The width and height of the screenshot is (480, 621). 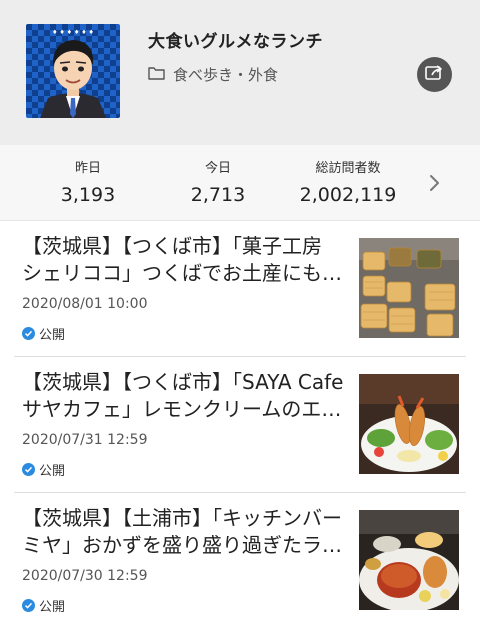 I want to click on category-text: 食べ歩き・外食, so click(x=226, y=75).